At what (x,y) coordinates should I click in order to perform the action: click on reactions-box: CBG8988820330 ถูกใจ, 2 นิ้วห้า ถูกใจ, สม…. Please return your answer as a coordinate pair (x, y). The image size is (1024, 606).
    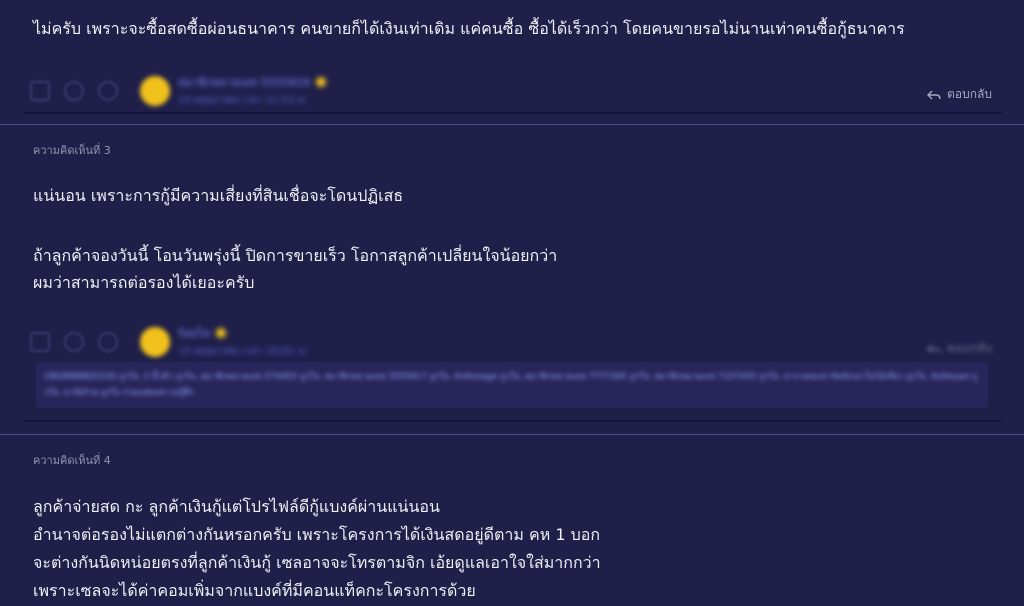
    Looking at the image, I should click on (512, 385).